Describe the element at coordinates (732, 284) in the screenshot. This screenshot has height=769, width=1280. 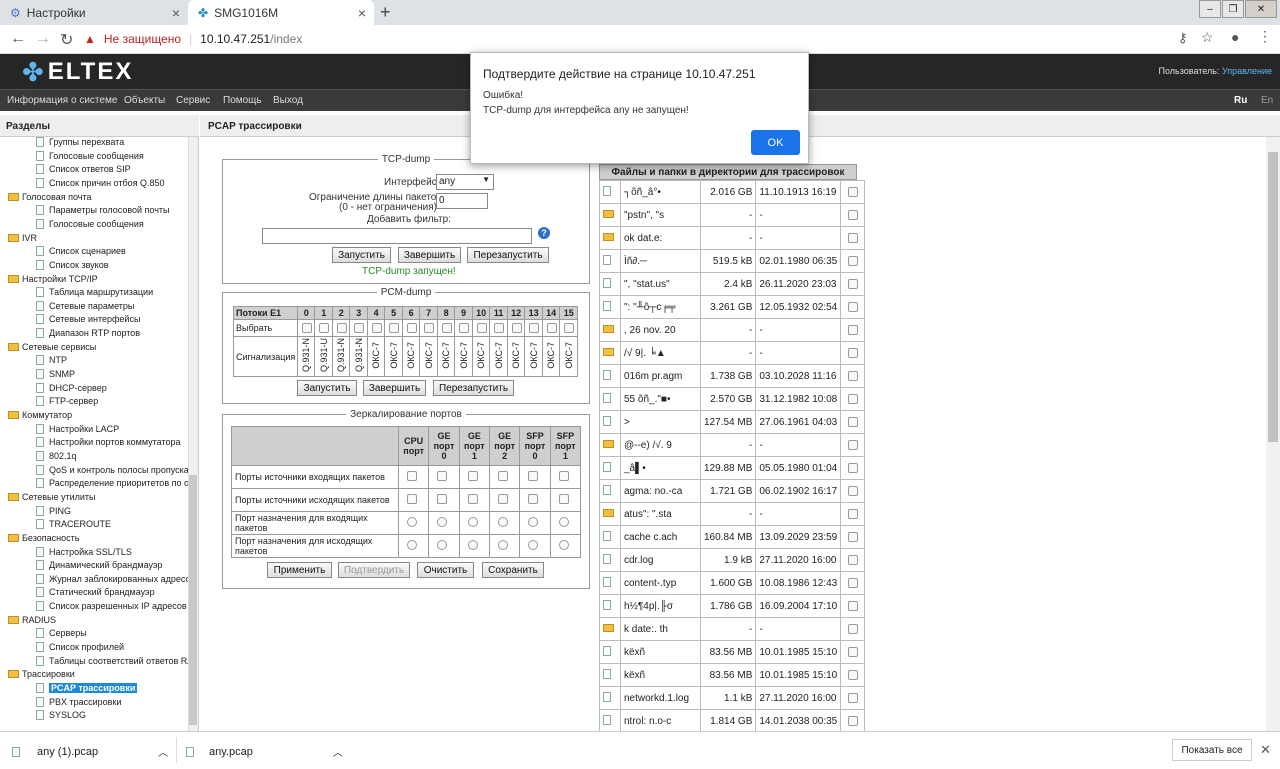
I see `file-row: ", "stat.us" 2.4 kB 26.11.2020 23:03` at that location.